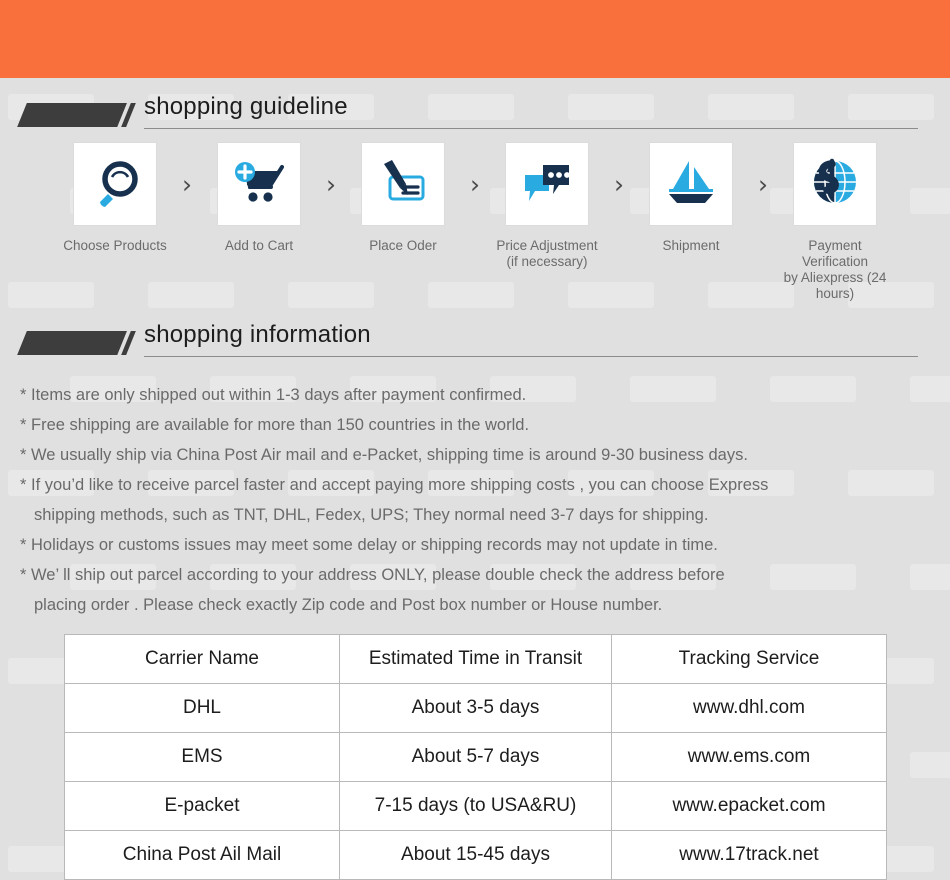 This screenshot has width=950, height=880. I want to click on table-cell-tracking: www.17track.net, so click(749, 855).